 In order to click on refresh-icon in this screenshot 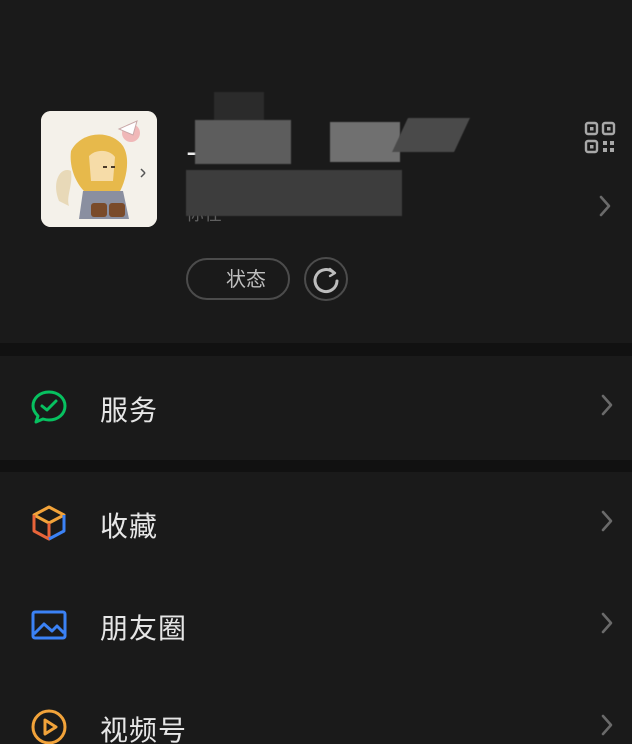, I will do `click(326, 280)`.